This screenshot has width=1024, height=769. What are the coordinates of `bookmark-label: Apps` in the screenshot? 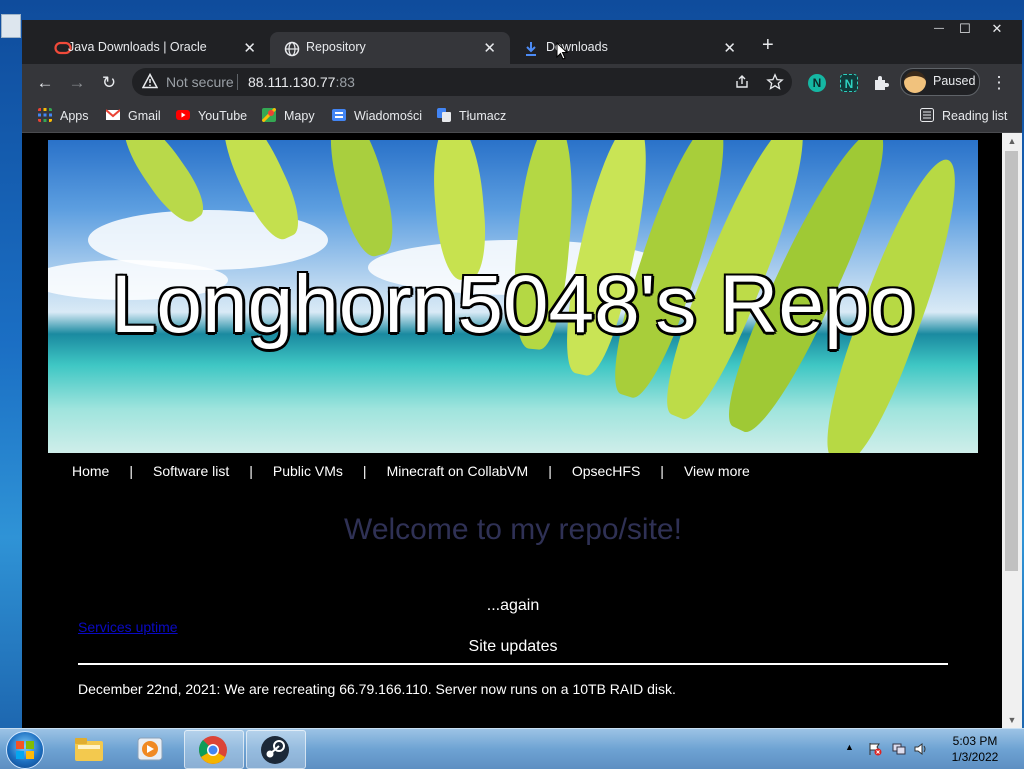 It's located at (74, 116).